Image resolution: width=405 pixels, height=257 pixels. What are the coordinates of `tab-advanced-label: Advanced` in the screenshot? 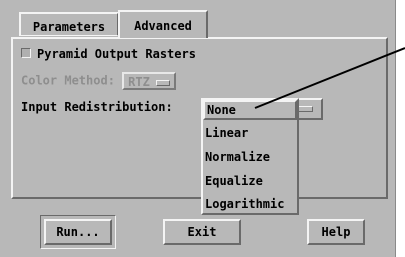 It's located at (163, 26).